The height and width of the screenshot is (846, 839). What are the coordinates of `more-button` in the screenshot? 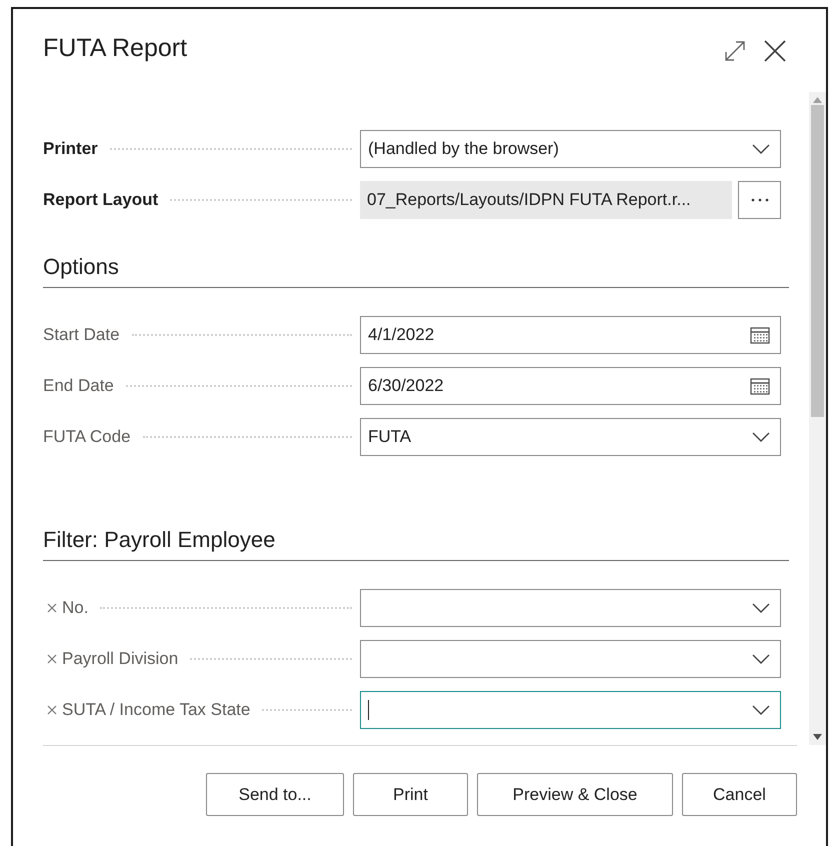 It's located at (759, 200).